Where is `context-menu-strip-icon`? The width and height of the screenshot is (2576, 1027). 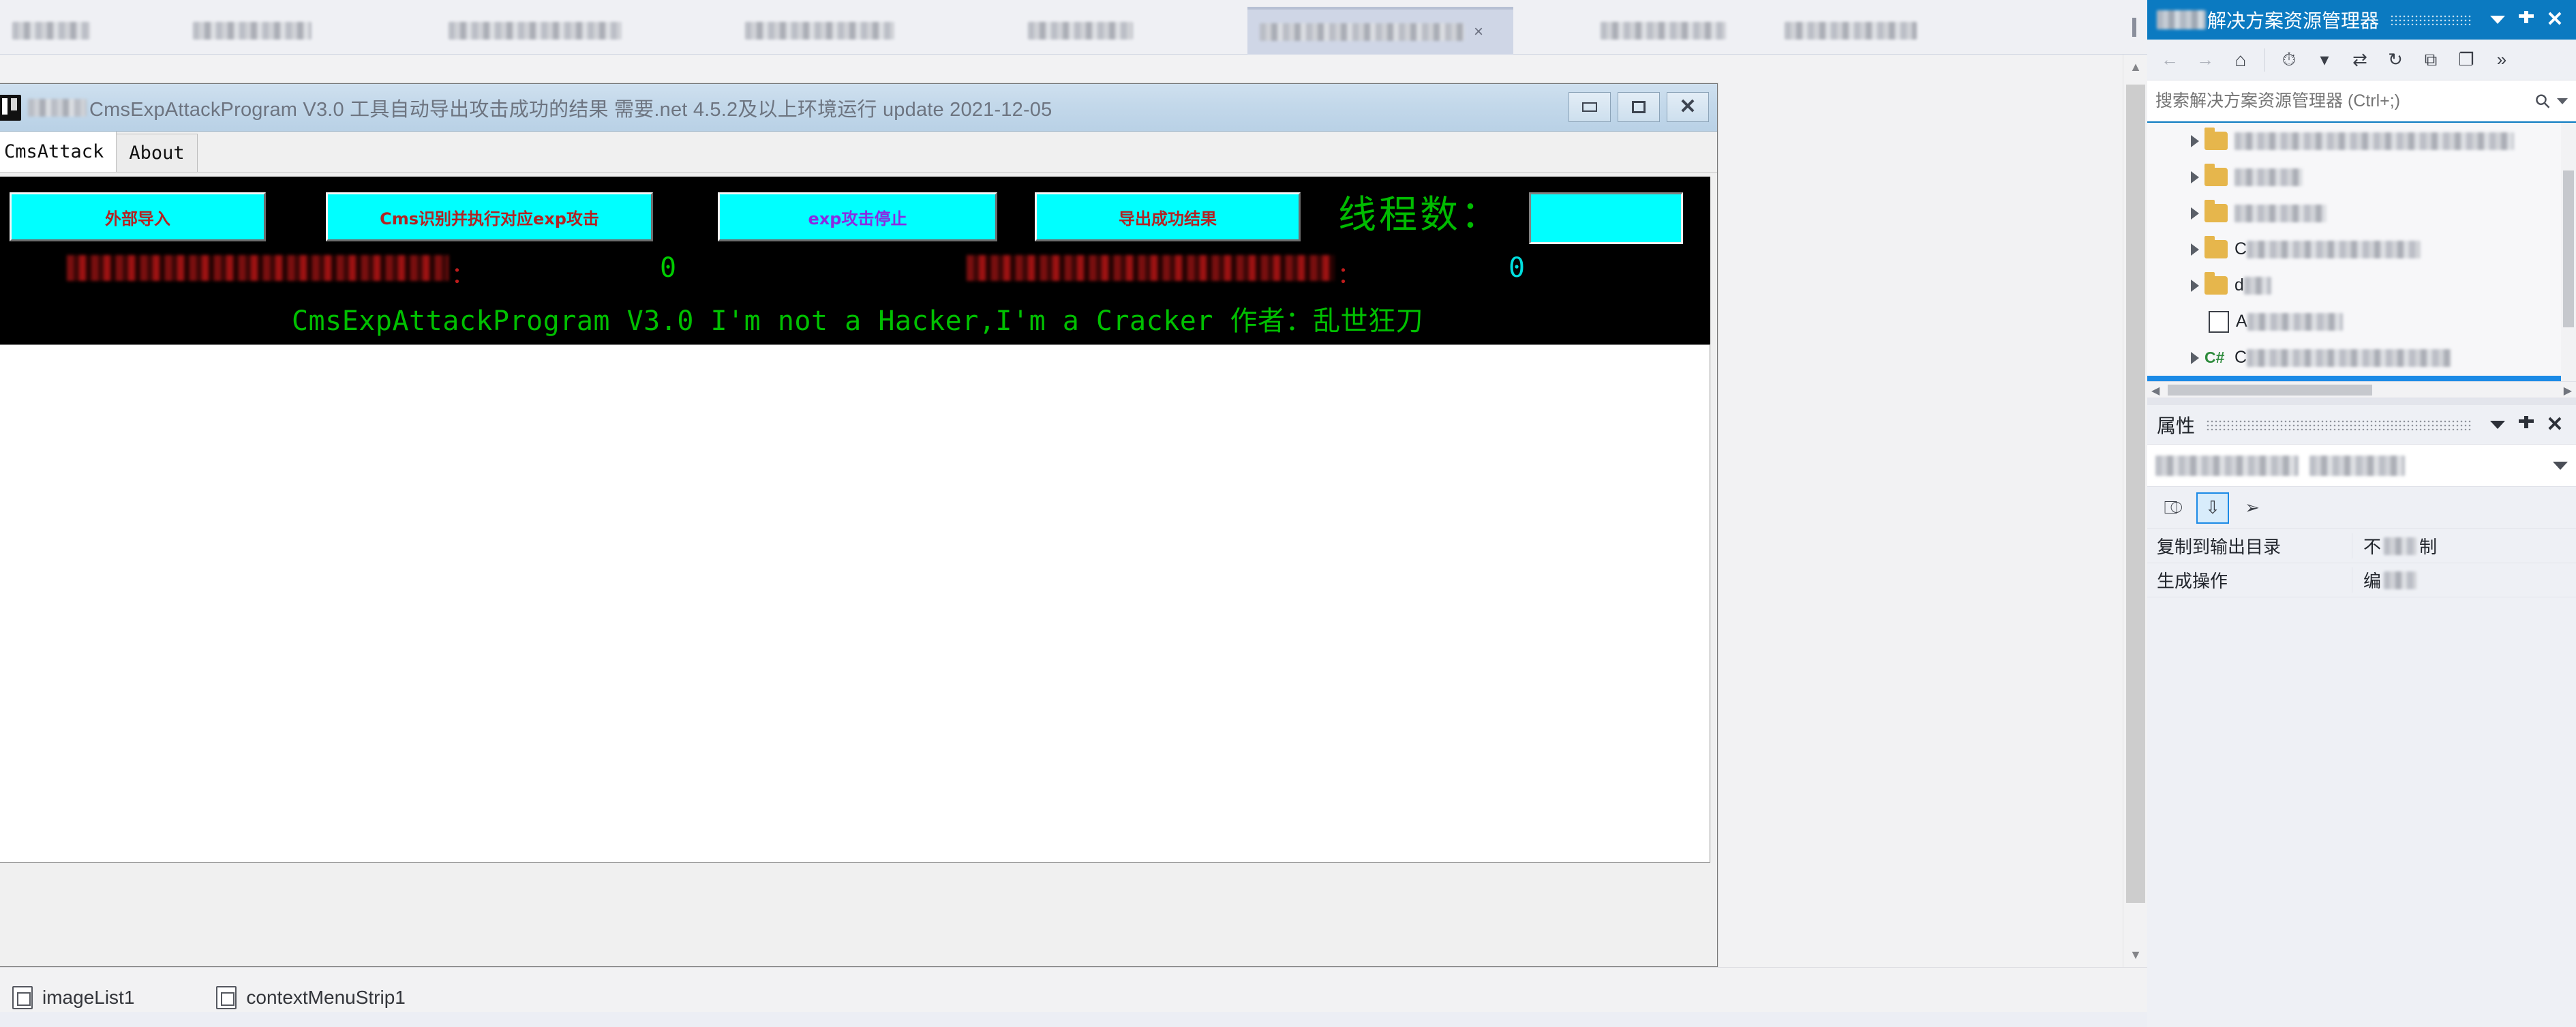 context-menu-strip-icon is located at coordinates (227, 997).